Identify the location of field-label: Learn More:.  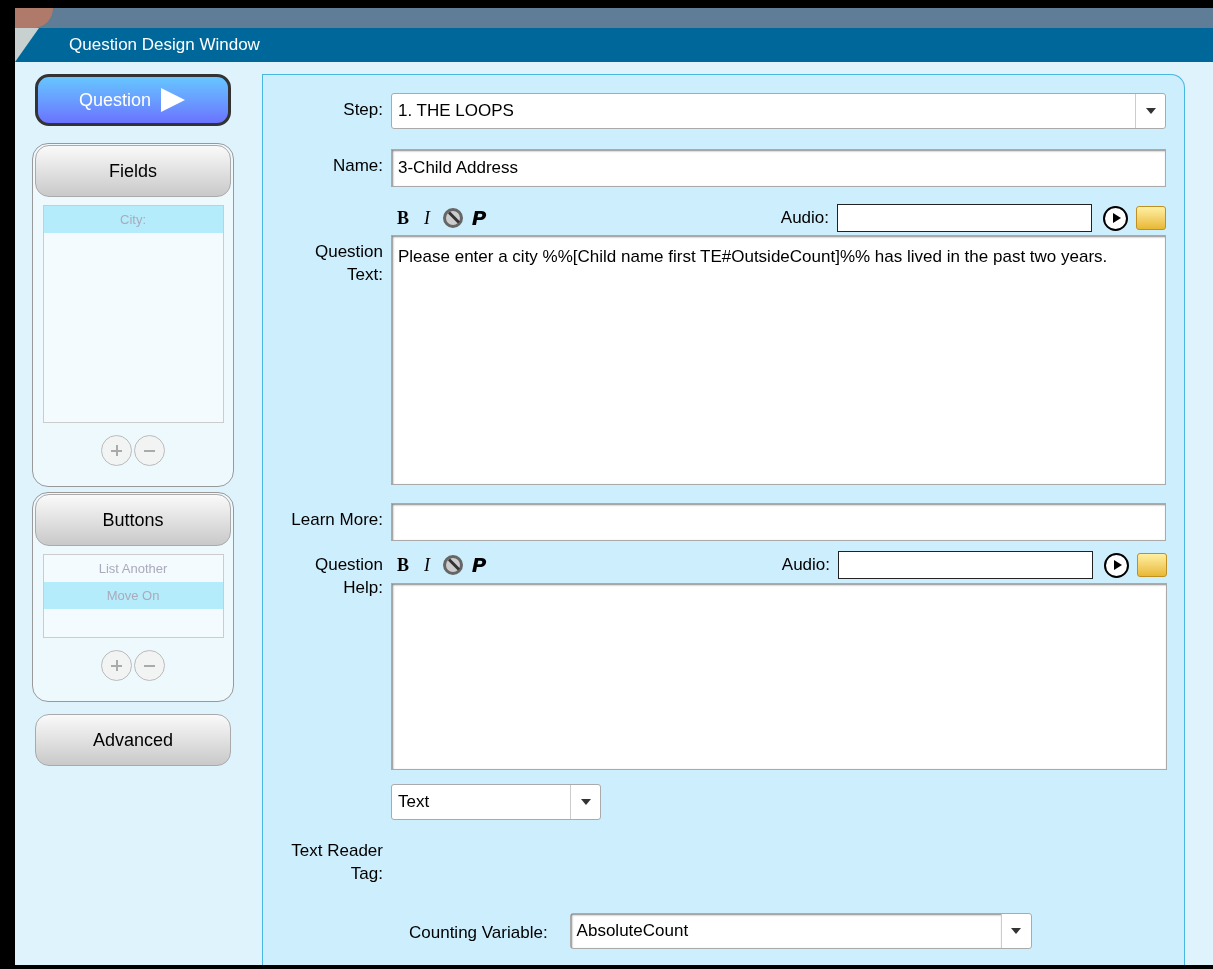
(337, 519).